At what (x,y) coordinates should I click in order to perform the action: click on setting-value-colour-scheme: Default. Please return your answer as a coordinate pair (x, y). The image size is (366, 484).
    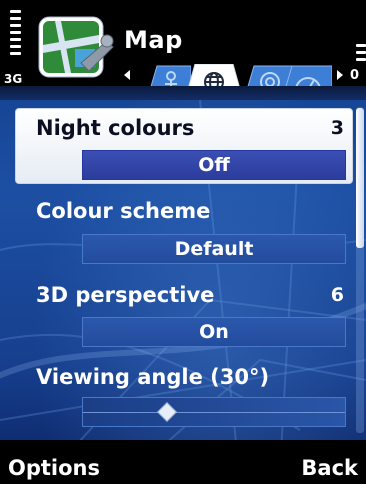
    Looking at the image, I should click on (214, 249).